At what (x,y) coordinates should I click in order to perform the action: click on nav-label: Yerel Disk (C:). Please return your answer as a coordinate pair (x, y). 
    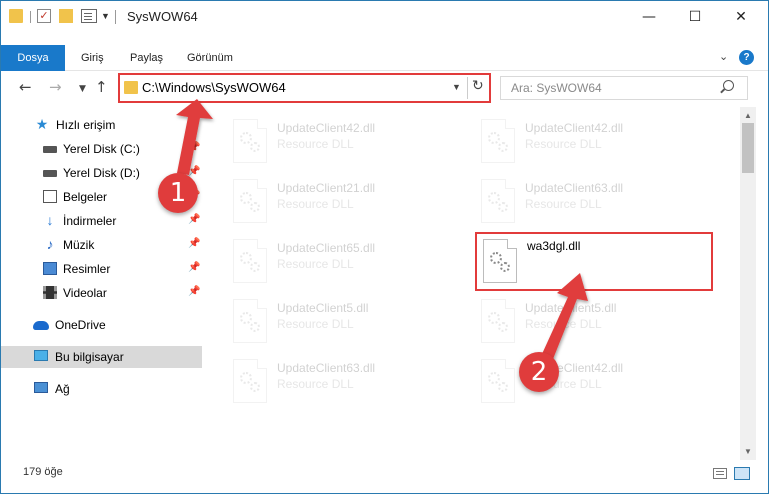
    Looking at the image, I should click on (101, 149).